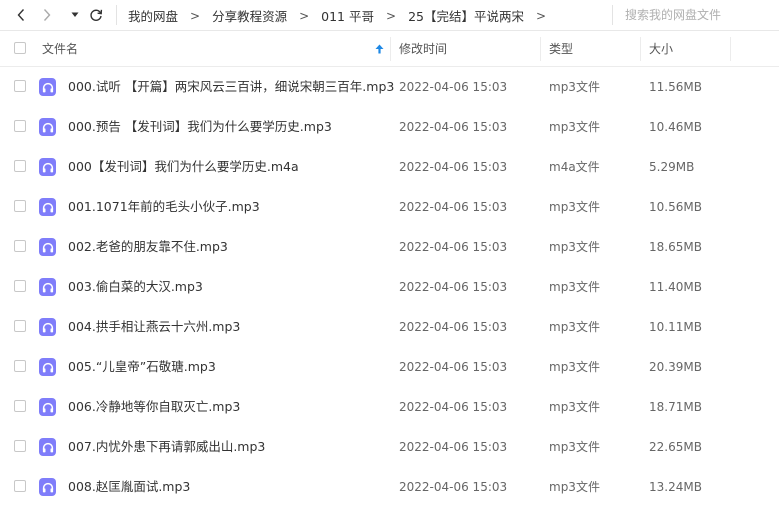 The image size is (779, 512). What do you see at coordinates (249, 15) in the screenshot?
I see `breadcrumb-item-shared-resources: 分享教程资源` at bounding box center [249, 15].